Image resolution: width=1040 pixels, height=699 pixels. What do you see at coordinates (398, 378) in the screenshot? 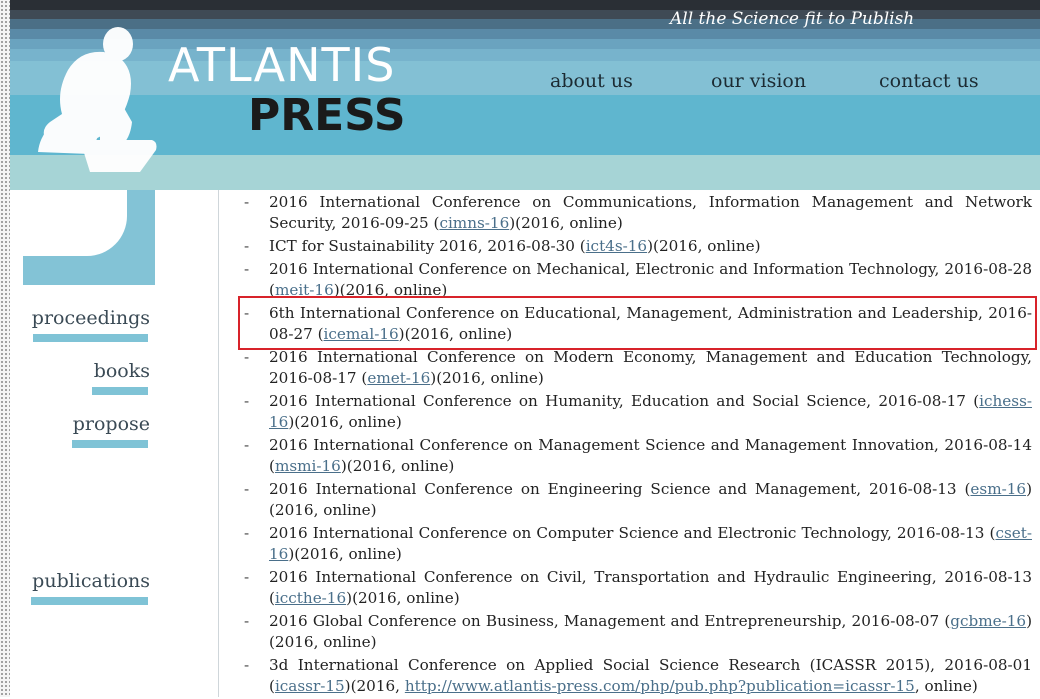
I see `conference-link: emet-16` at bounding box center [398, 378].